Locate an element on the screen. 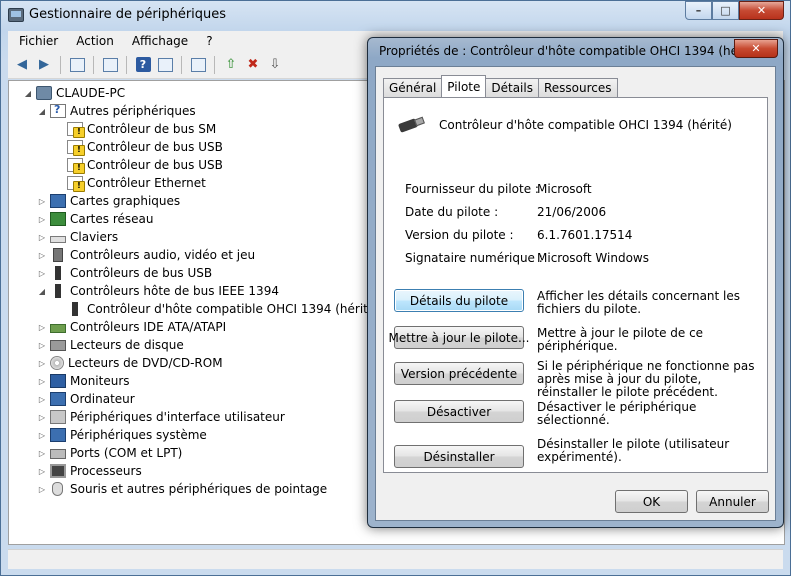  tree-item: ▷ Cartes graphiques is located at coordinates (108, 201).